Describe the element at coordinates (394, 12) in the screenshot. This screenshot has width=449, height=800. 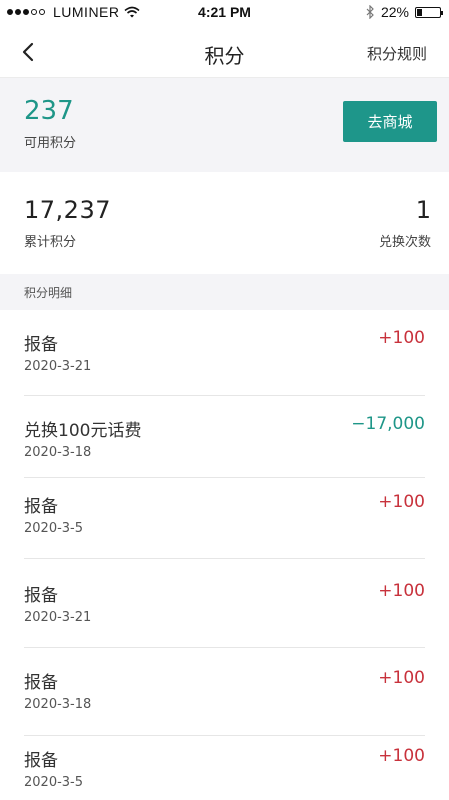
I see `battery-percent: 22%` at that location.